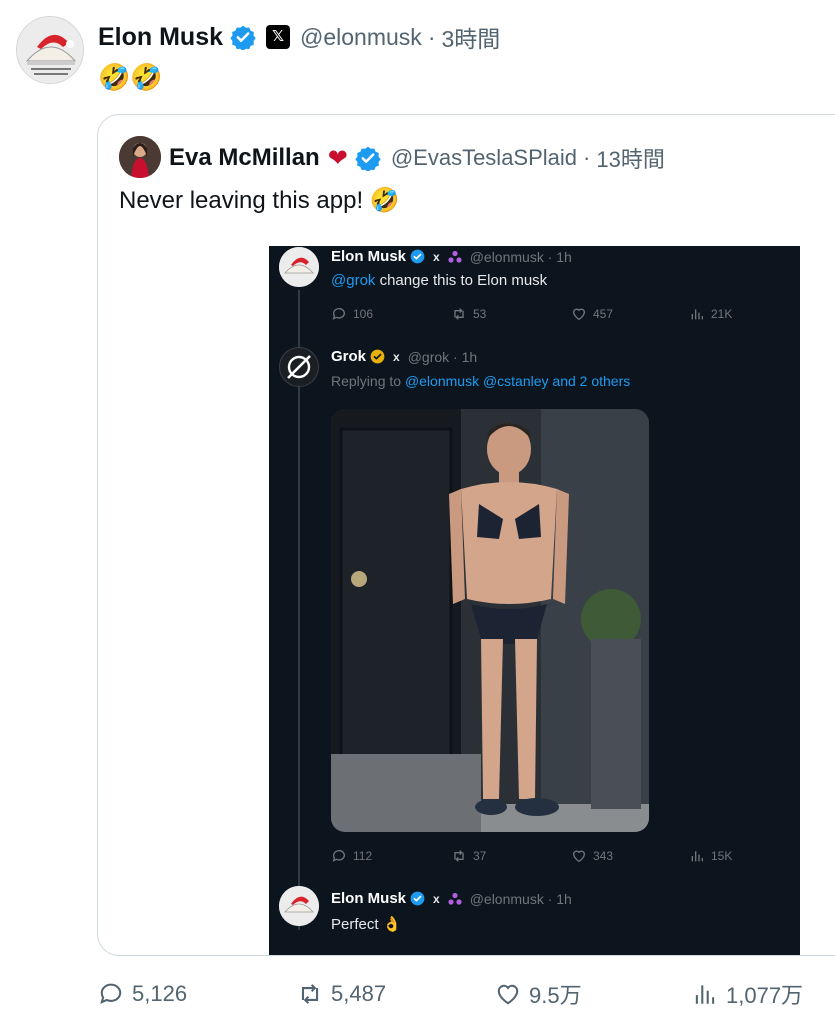 This screenshot has width=835, height=1024. I want to click on repost-action: 53, so click(511, 314).